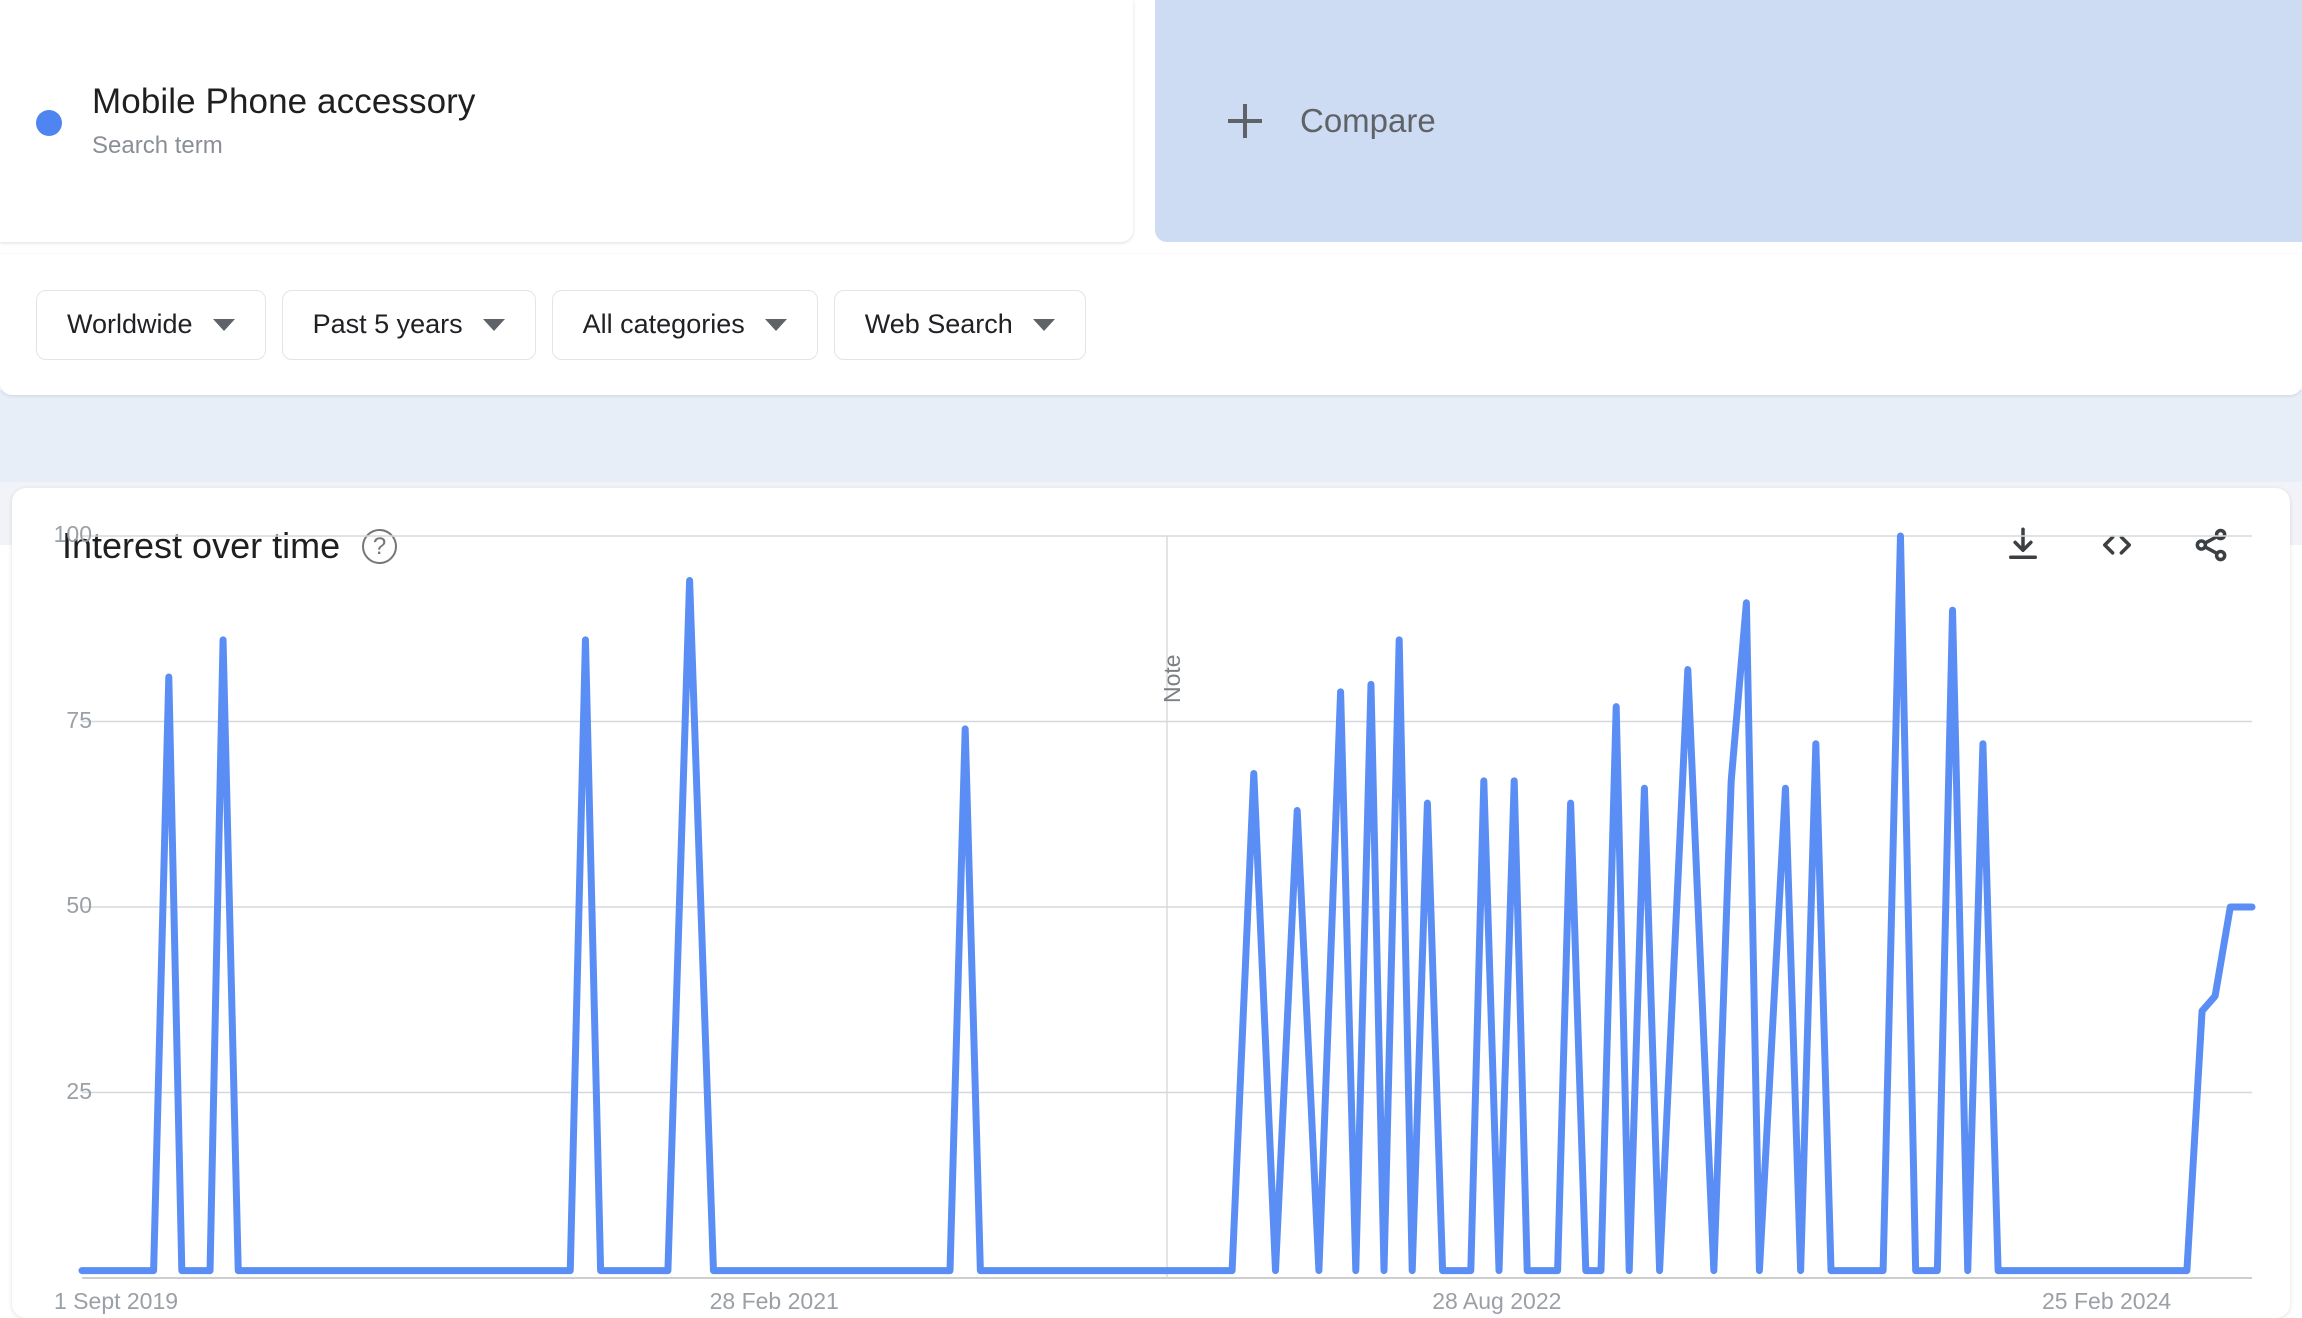 This screenshot has height=1318, width=2302. Describe the element at coordinates (1172, 678) in the screenshot. I see `note-annotation-label: Note` at that location.